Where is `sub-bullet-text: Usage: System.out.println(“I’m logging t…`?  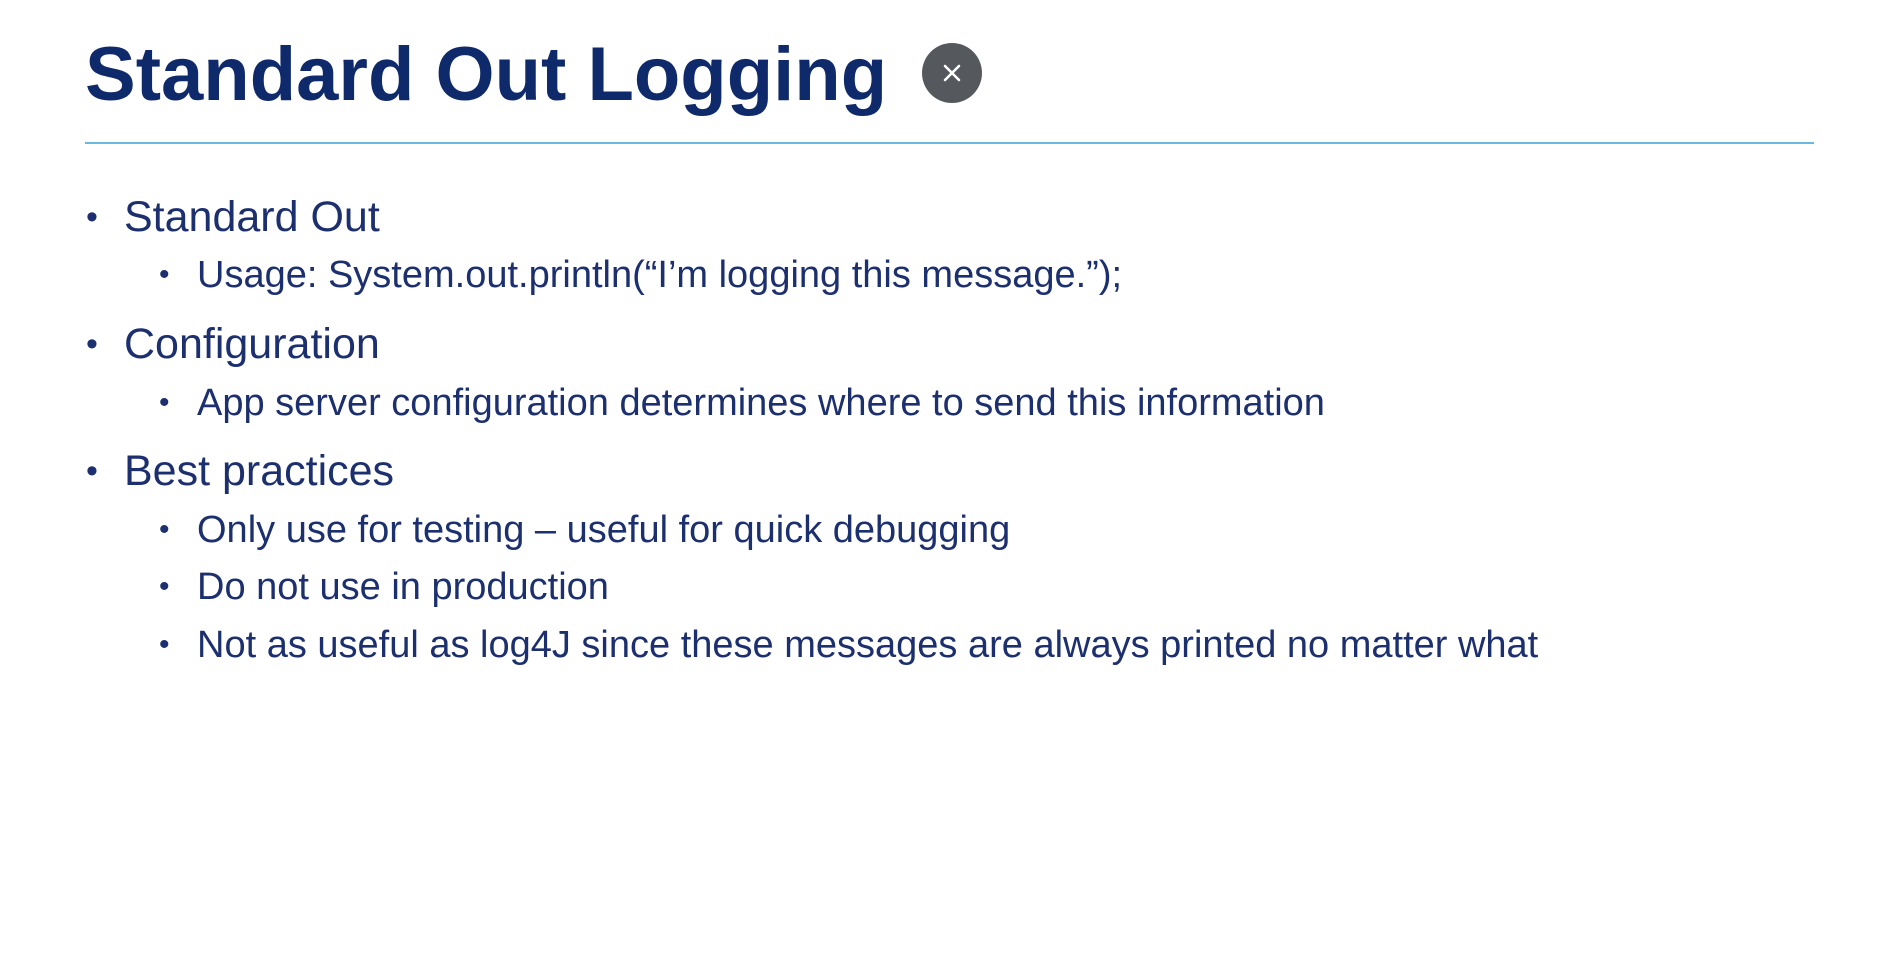
sub-bullet-text: Usage: System.out.println(“I’m logging t… is located at coordinates (660, 275).